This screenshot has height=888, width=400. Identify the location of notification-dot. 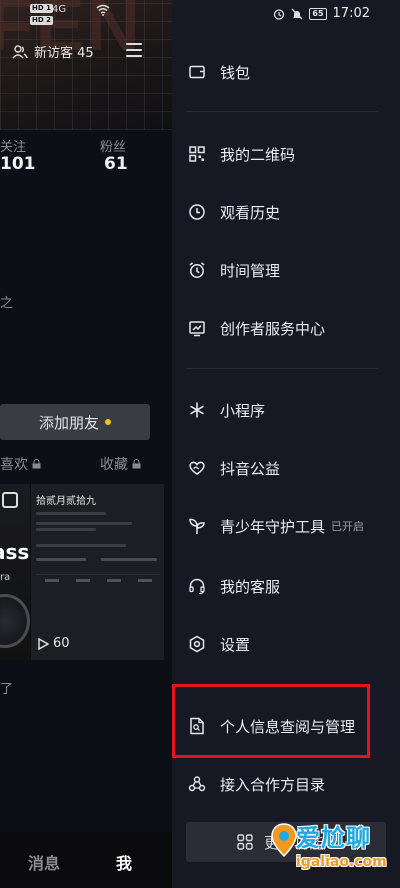
(108, 422).